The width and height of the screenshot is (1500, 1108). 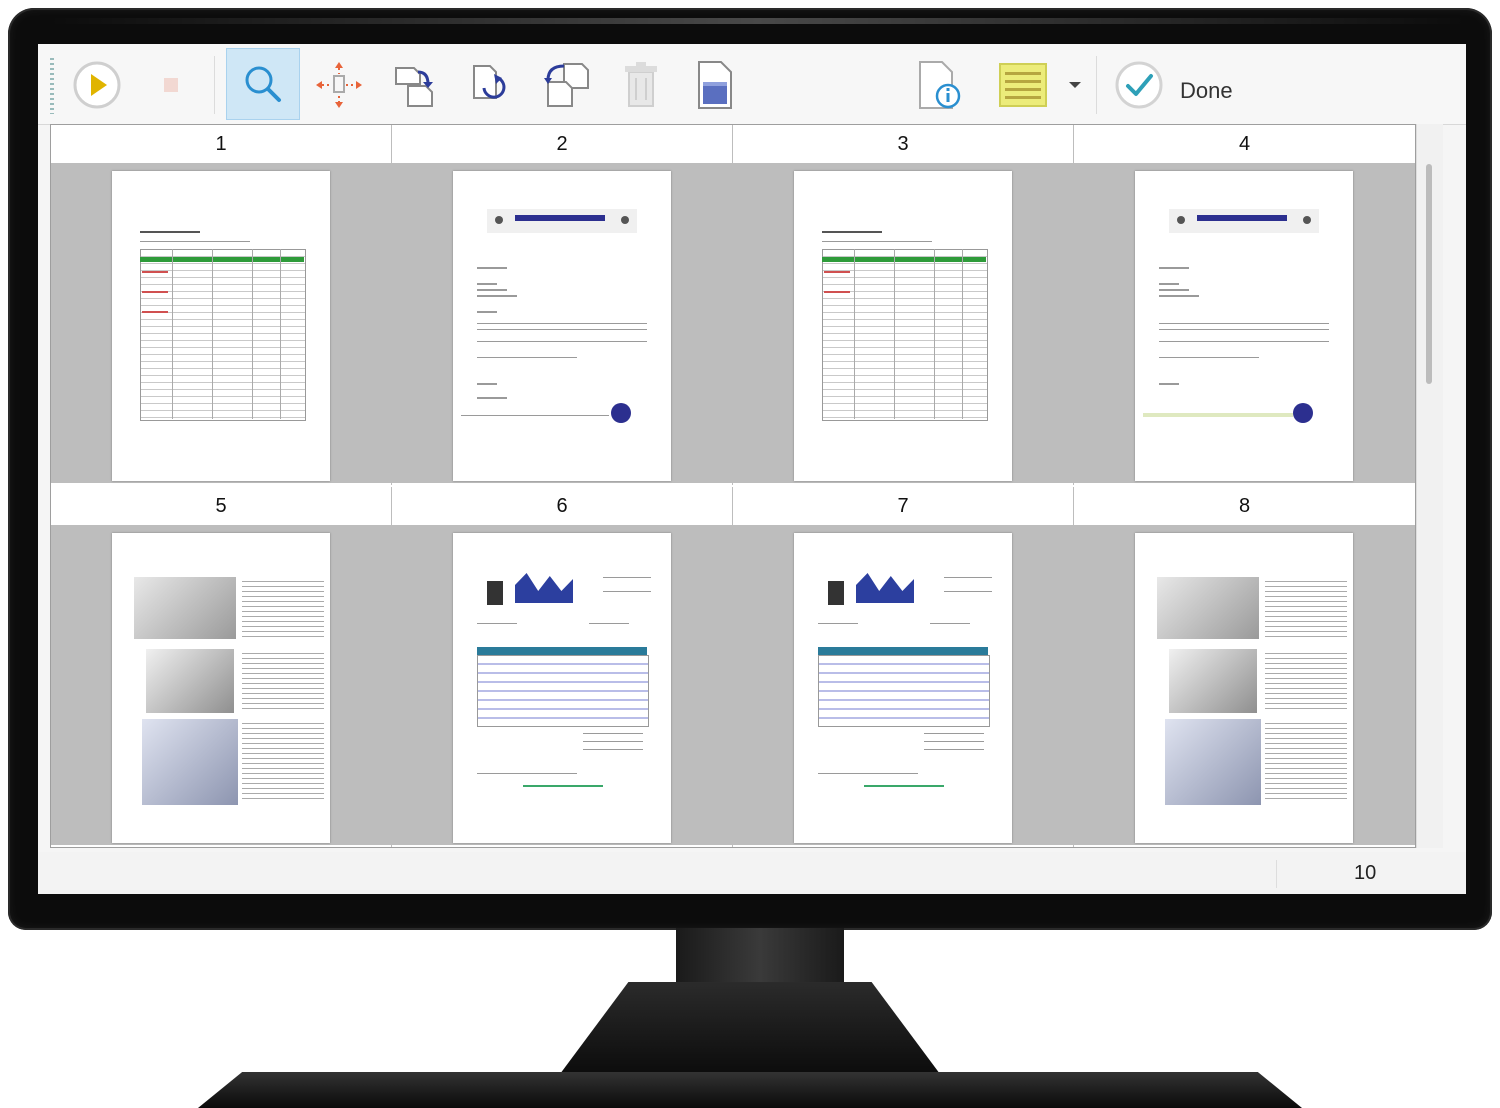 I want to click on page-thumbnail: 3, so click(x=903, y=305).